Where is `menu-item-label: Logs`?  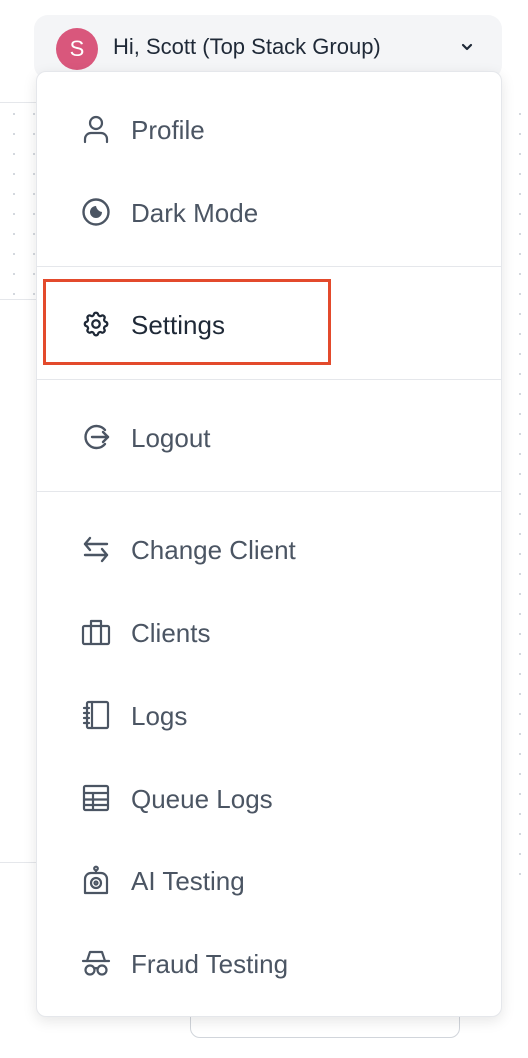 menu-item-label: Logs is located at coordinates (159, 716).